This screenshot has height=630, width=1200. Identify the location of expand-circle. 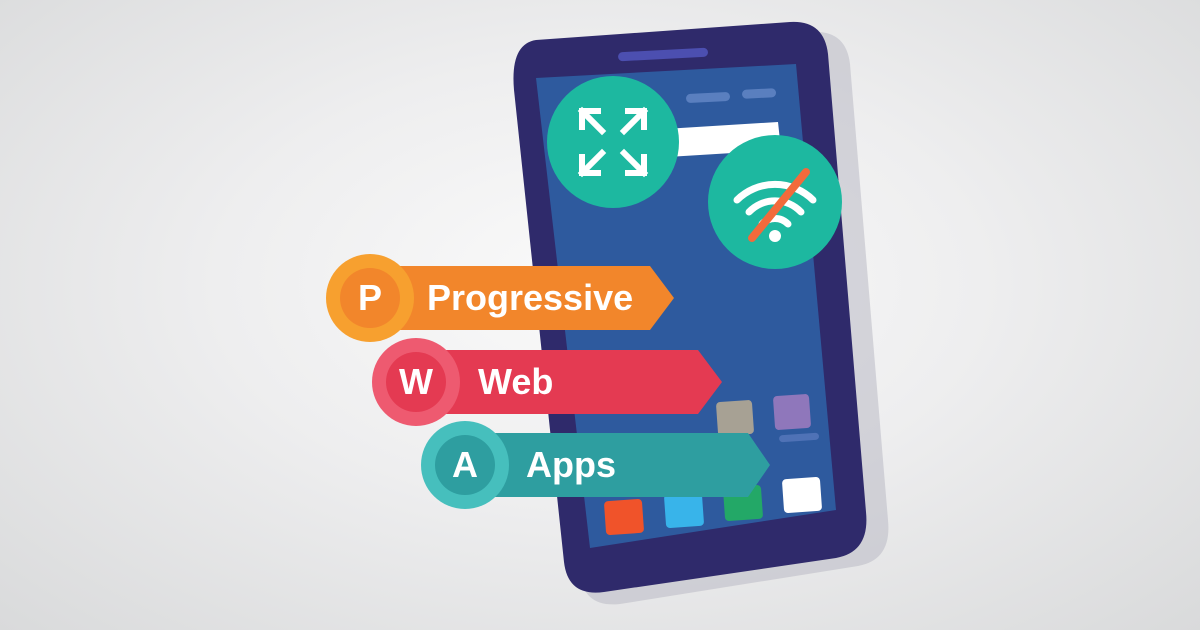
(613, 142).